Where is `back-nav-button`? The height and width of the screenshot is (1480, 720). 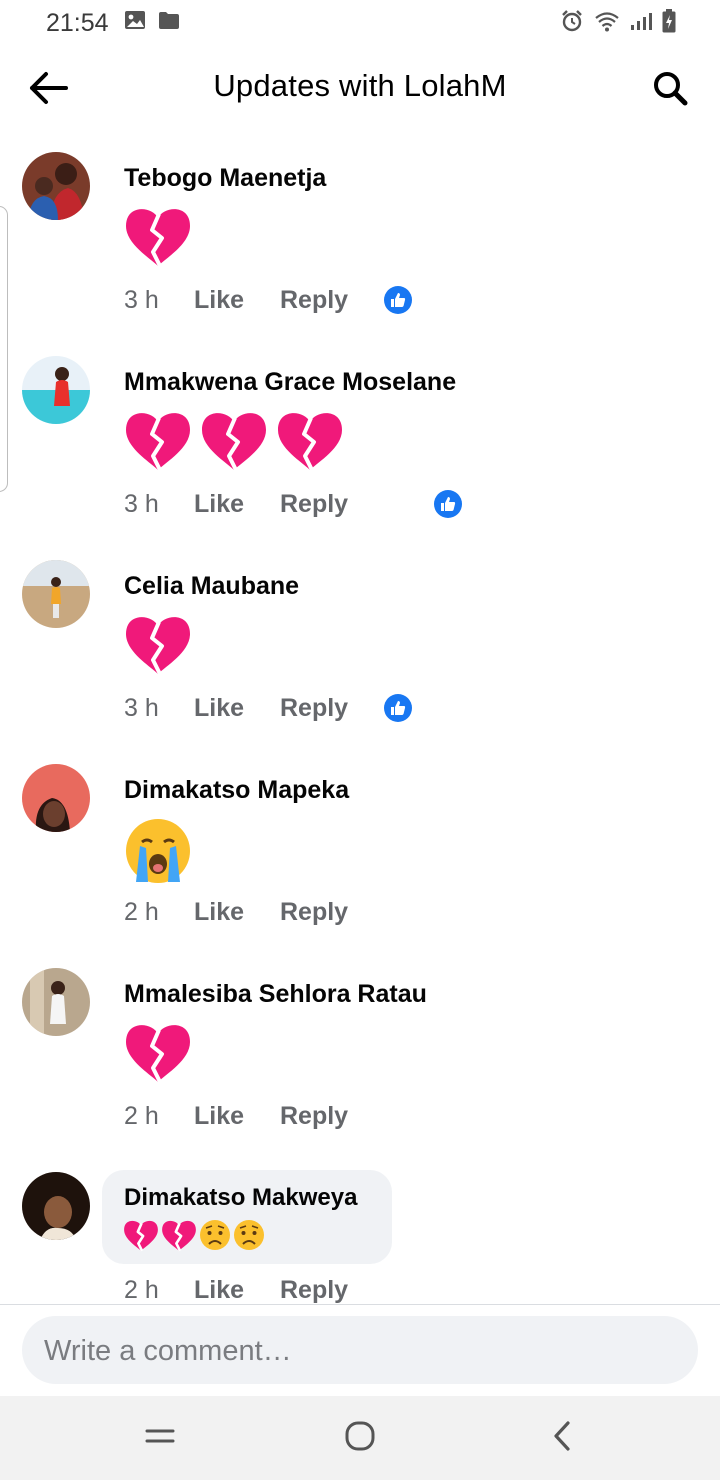
back-nav-button is located at coordinates (562, 1438).